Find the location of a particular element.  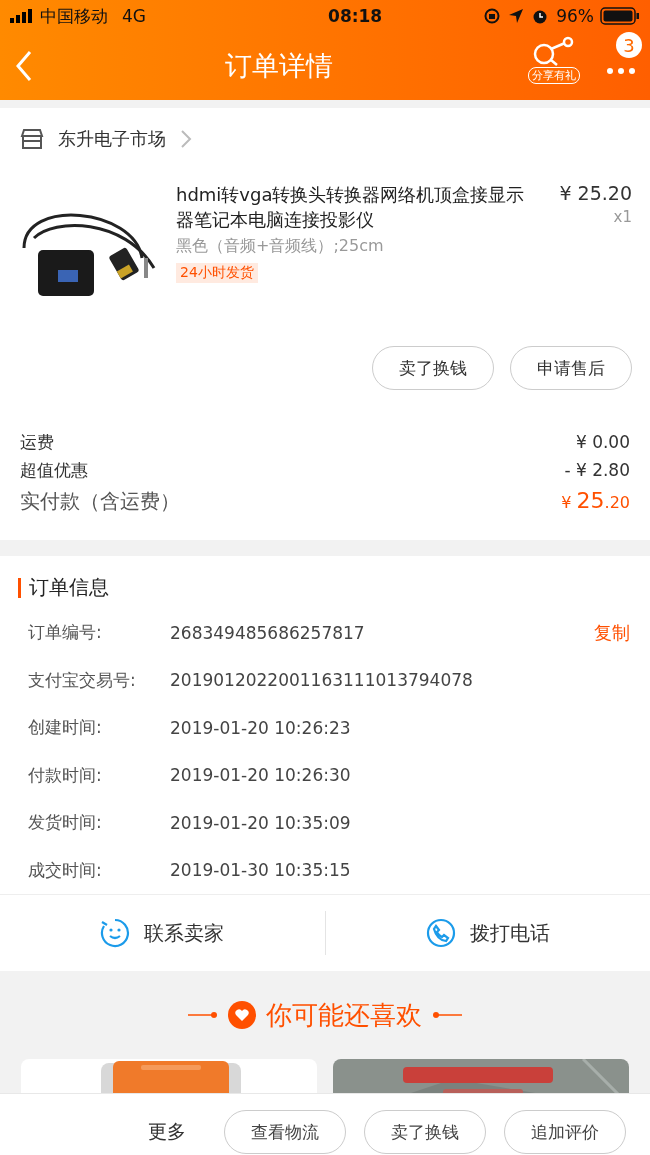

section-title: 你可能还喜欢 is located at coordinates (344, 1015).